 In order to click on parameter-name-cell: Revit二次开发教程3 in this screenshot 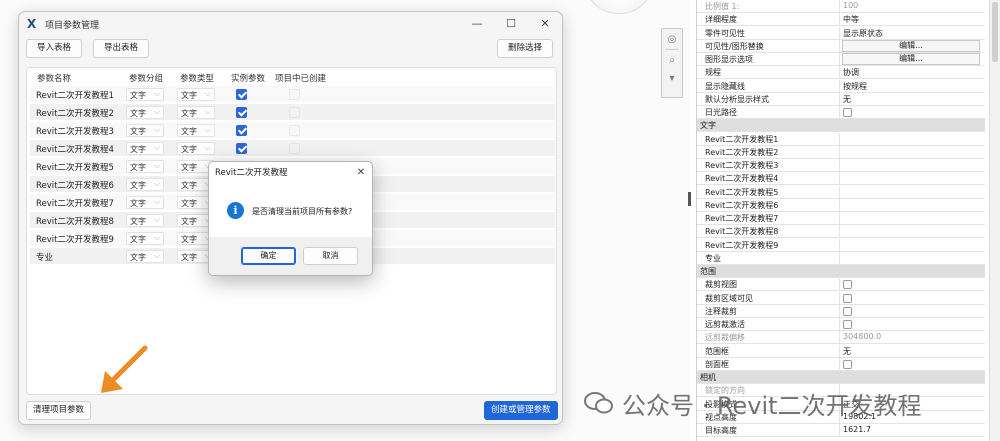, I will do `click(75, 131)`.